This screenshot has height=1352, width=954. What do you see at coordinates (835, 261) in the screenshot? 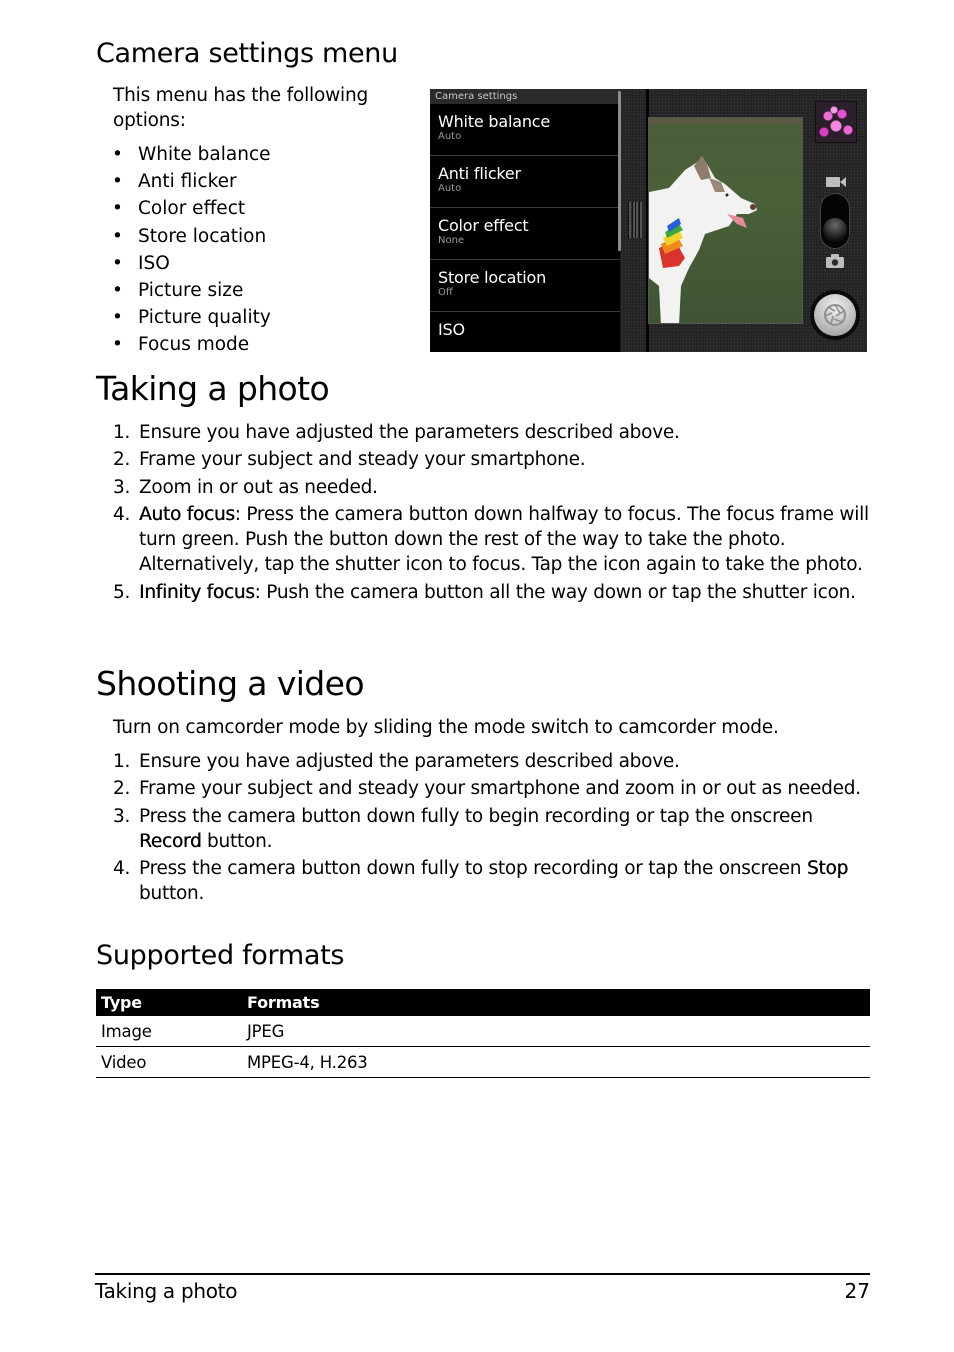
I see `camera-icon` at bounding box center [835, 261].